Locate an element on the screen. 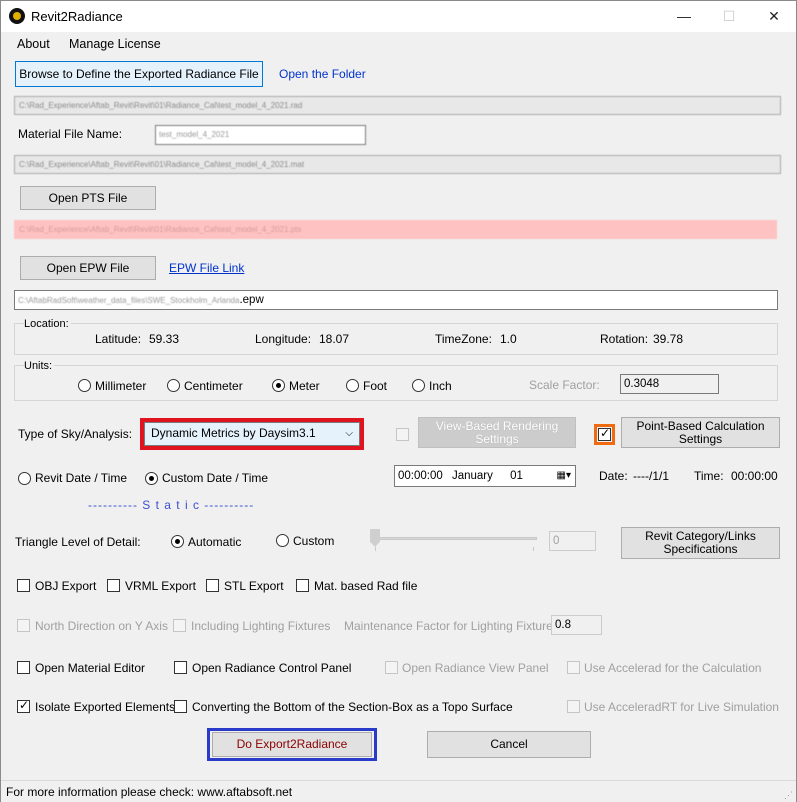  custom-date-time-radio is located at coordinates (151, 478).